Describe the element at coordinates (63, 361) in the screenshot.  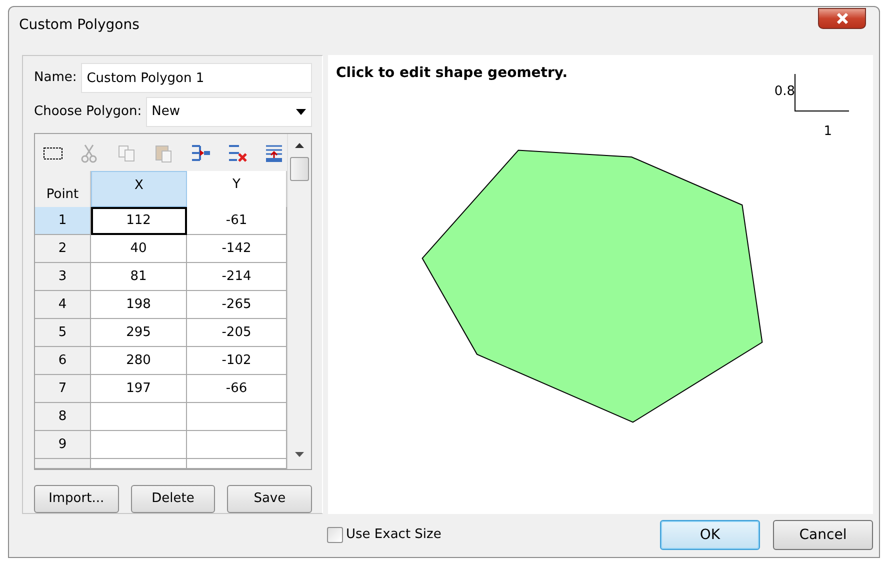
I see `row-header: 6` at that location.